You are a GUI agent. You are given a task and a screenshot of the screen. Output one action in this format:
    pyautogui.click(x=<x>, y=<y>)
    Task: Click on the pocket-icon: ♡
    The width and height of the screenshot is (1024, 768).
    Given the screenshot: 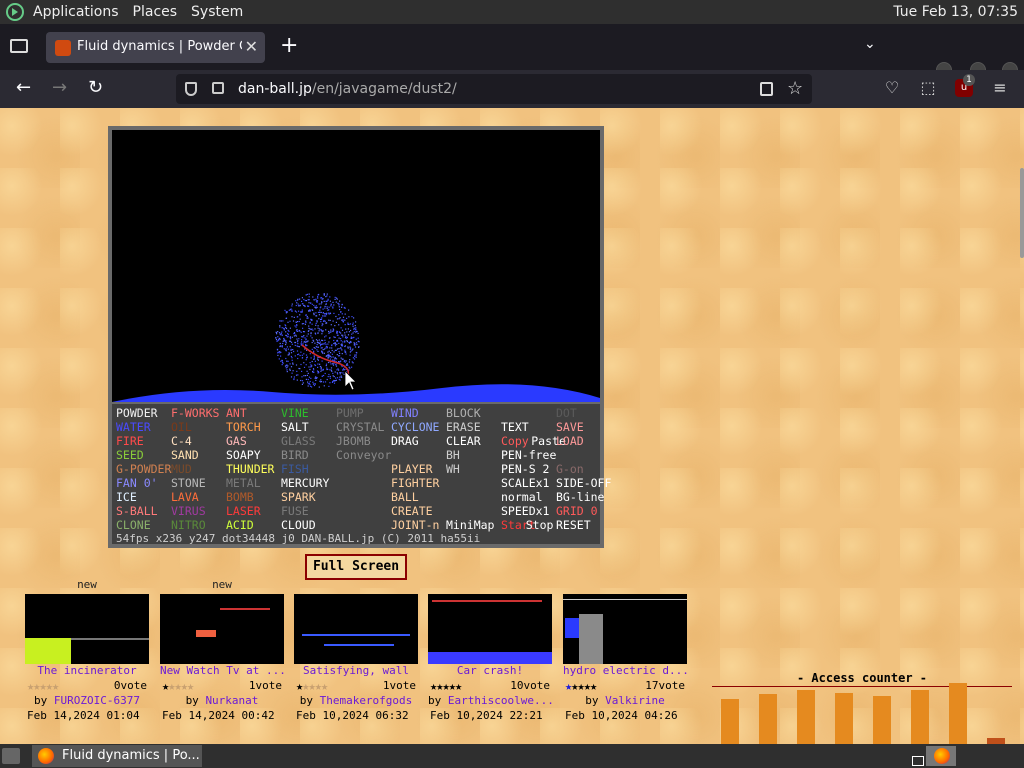 What is the action you would take?
    pyautogui.click(x=892, y=88)
    